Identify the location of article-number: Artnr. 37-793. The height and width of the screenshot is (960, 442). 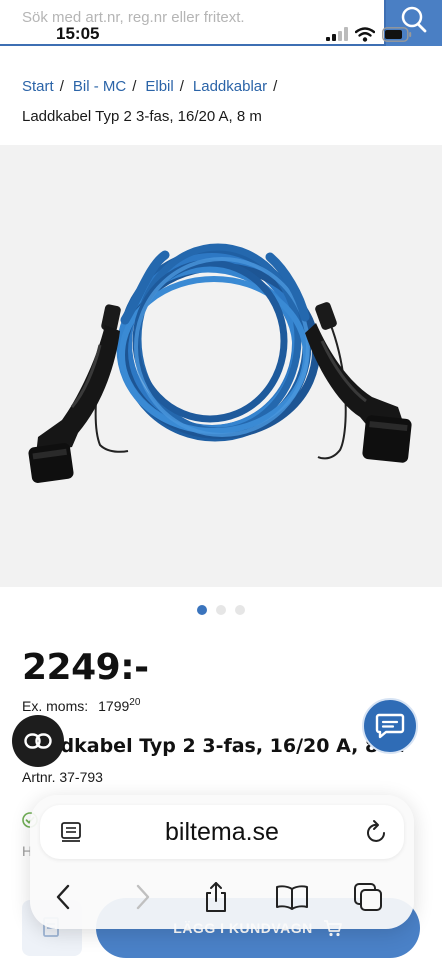
(62, 777).